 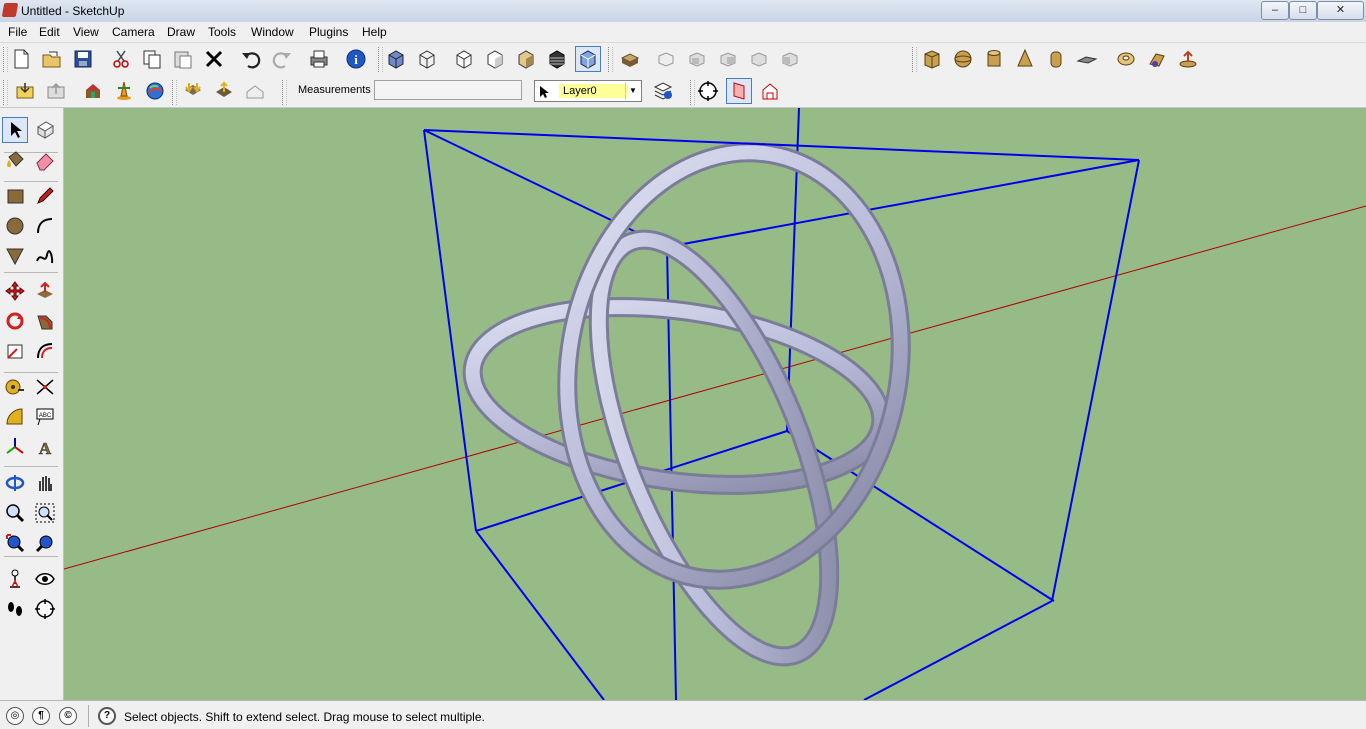 What do you see at coordinates (155, 91) in the screenshot?
I see `google-earth-icon` at bounding box center [155, 91].